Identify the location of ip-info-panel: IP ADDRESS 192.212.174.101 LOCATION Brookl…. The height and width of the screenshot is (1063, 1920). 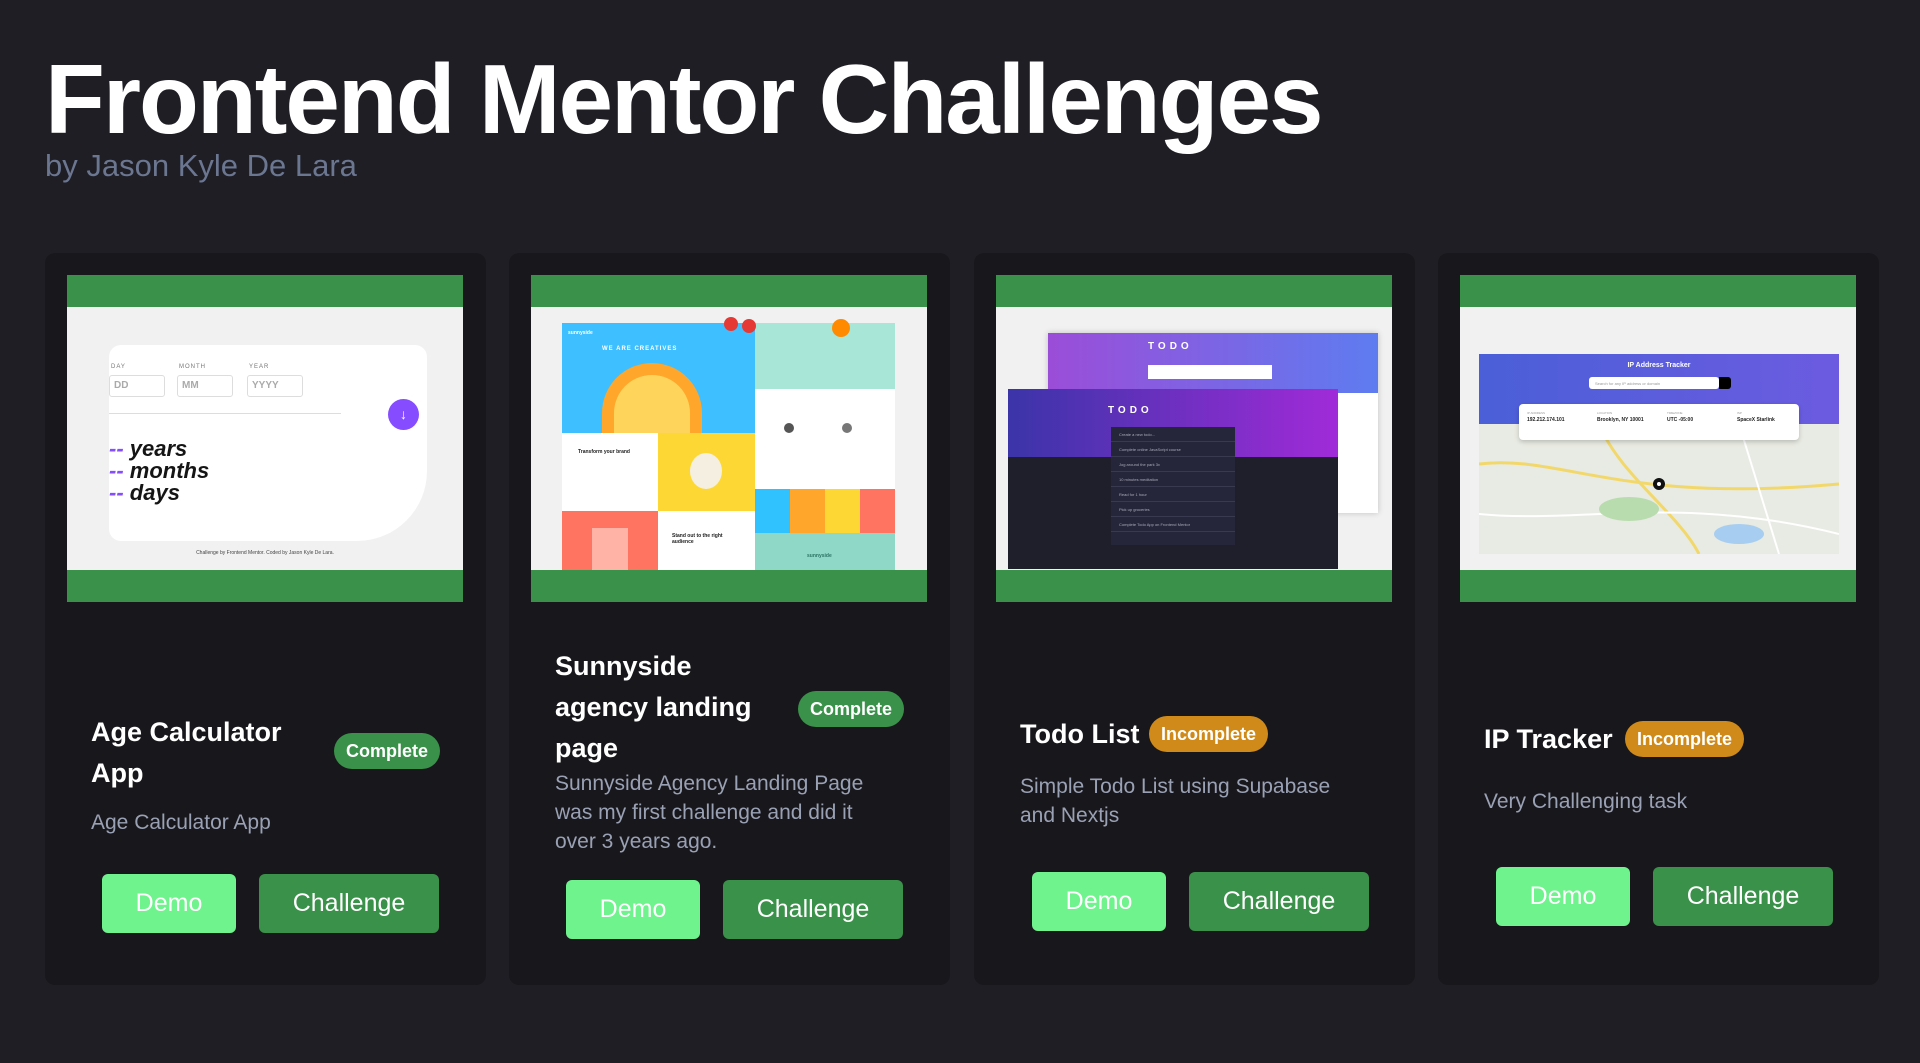
(1659, 422).